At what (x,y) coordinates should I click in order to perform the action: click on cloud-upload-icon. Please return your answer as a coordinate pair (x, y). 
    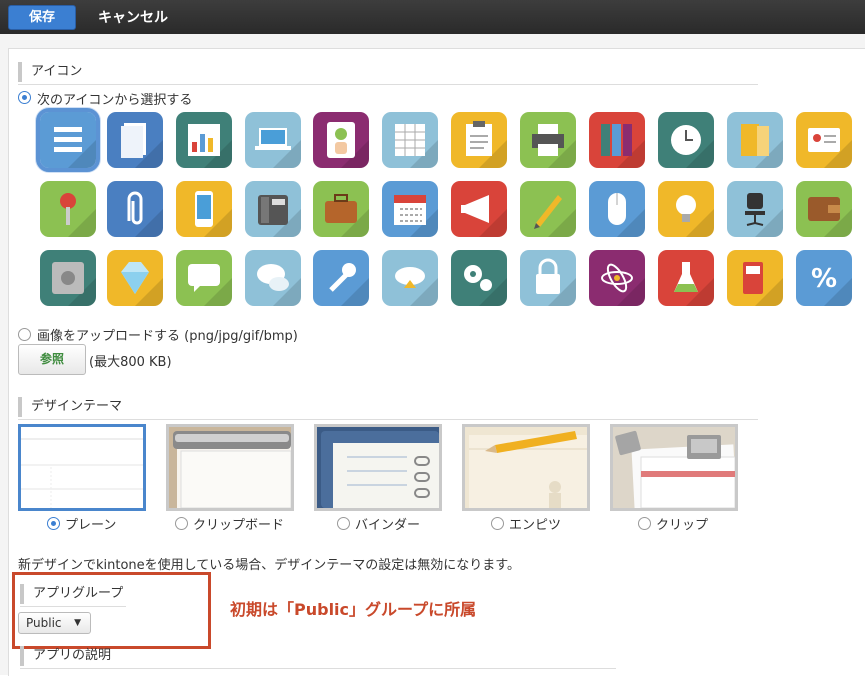
    Looking at the image, I should click on (410, 278).